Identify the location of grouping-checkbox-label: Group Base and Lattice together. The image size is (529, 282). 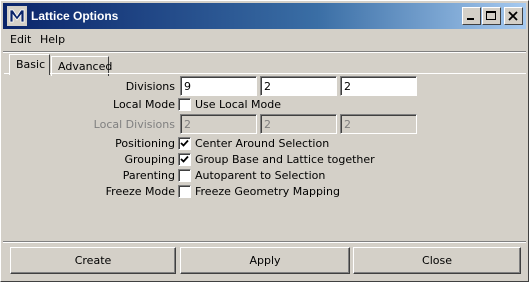
(285, 159).